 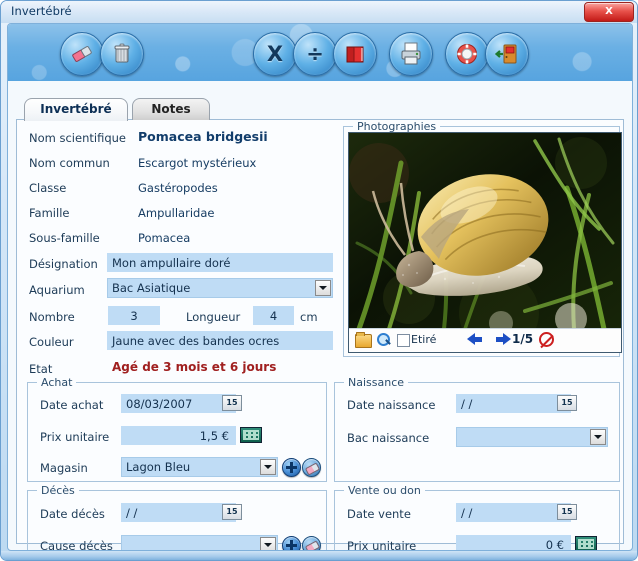 What do you see at coordinates (158, 467) in the screenshot?
I see `magasin-combo-value: Lagon Bleu` at bounding box center [158, 467].